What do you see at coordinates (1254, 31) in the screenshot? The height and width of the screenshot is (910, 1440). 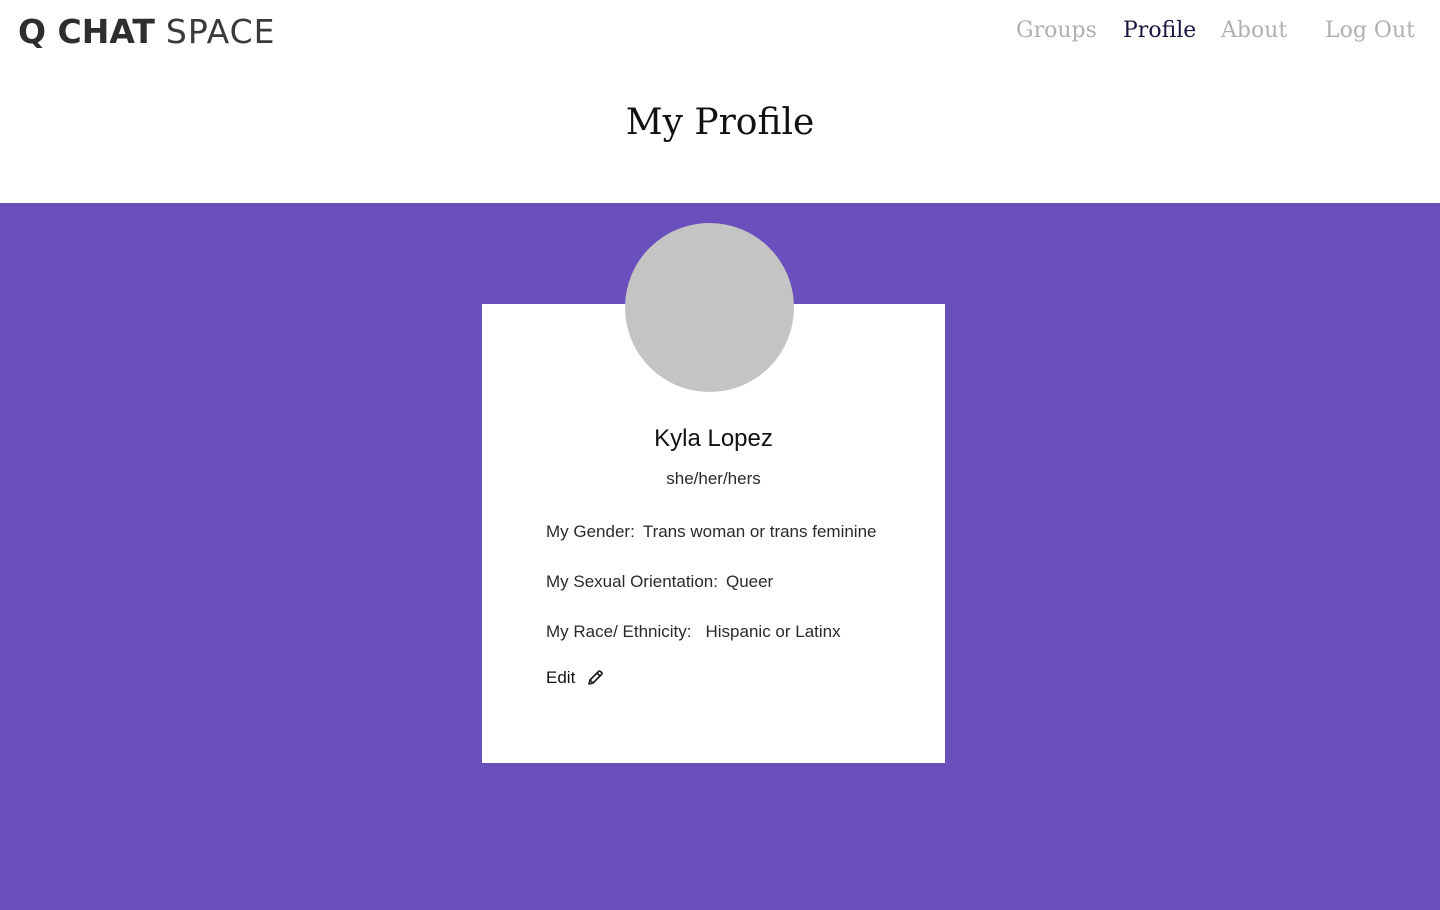 I see `nav-link-about: About` at bounding box center [1254, 31].